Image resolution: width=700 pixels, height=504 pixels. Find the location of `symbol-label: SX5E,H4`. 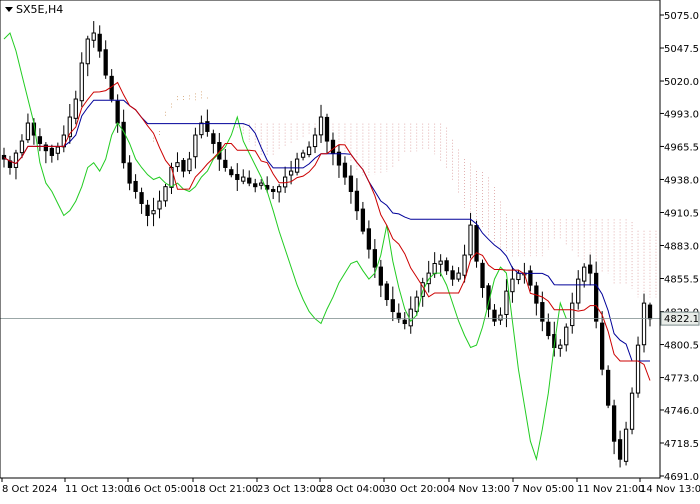

symbol-label: SX5E,H4 is located at coordinates (40, 9).